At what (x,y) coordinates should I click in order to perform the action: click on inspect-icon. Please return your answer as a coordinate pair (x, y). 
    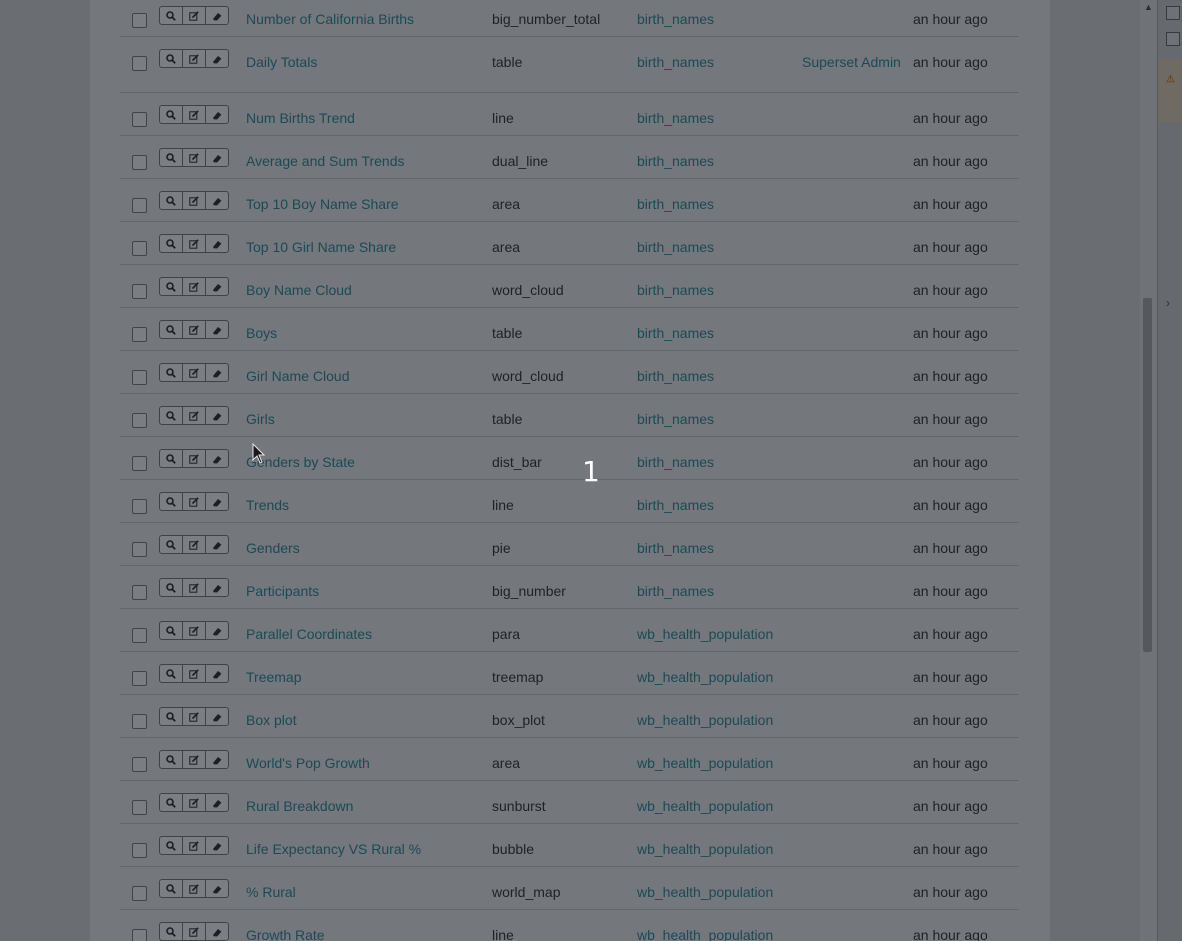
    Looking at the image, I should click on (1173, 13).